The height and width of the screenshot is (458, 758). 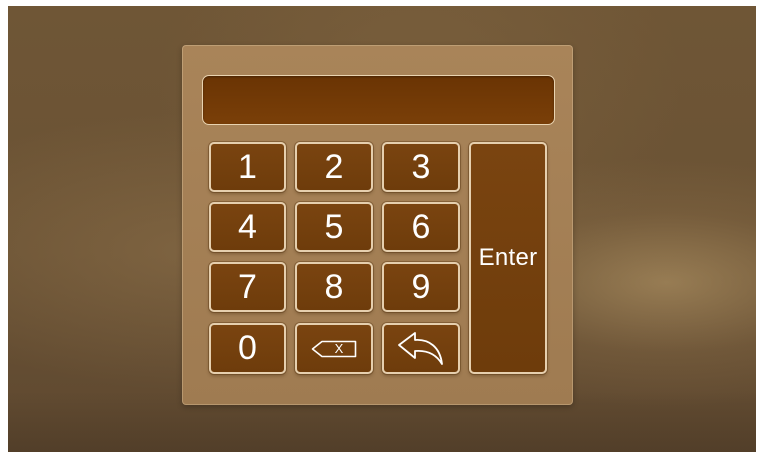 What do you see at coordinates (508, 258) in the screenshot?
I see `enter-button: Enter` at bounding box center [508, 258].